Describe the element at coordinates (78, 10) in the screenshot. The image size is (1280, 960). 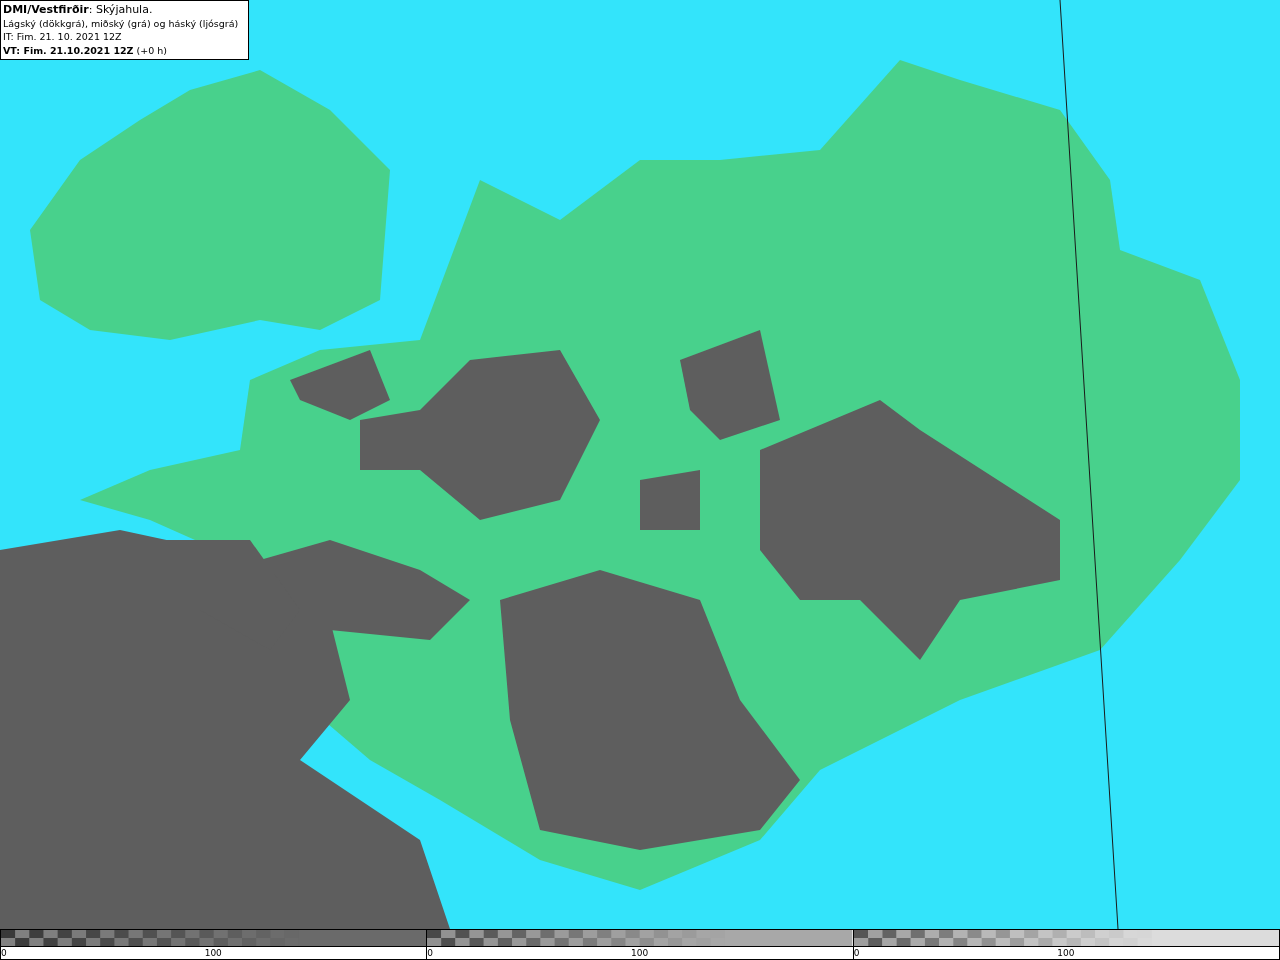
I see `legend-text: DMI/Vestfirðir: Skýjahula.` at that location.